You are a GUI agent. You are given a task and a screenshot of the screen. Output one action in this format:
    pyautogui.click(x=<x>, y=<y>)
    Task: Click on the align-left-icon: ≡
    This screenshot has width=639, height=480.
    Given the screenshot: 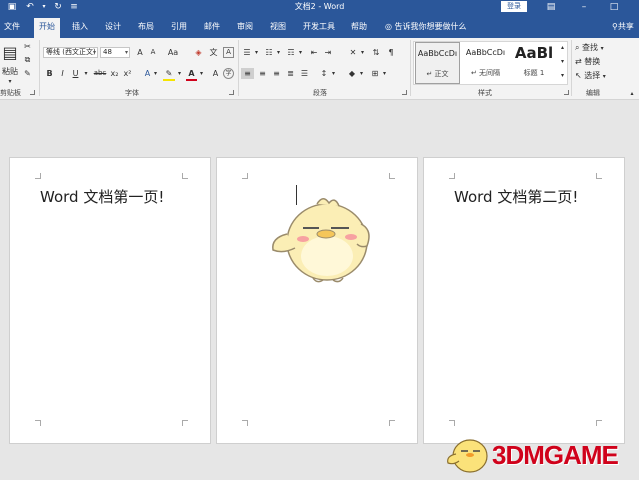 What is the action you would take?
    pyautogui.click(x=247, y=73)
    